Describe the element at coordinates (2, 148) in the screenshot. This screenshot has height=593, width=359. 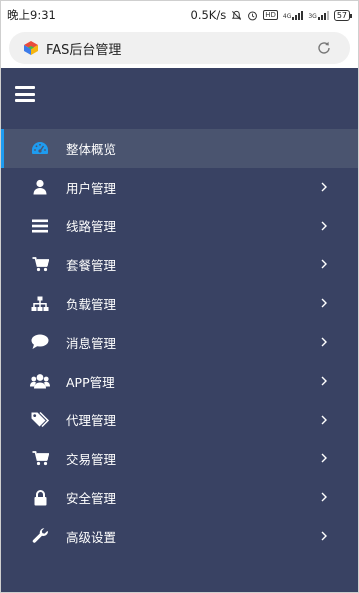
I see `active-indicator` at that location.